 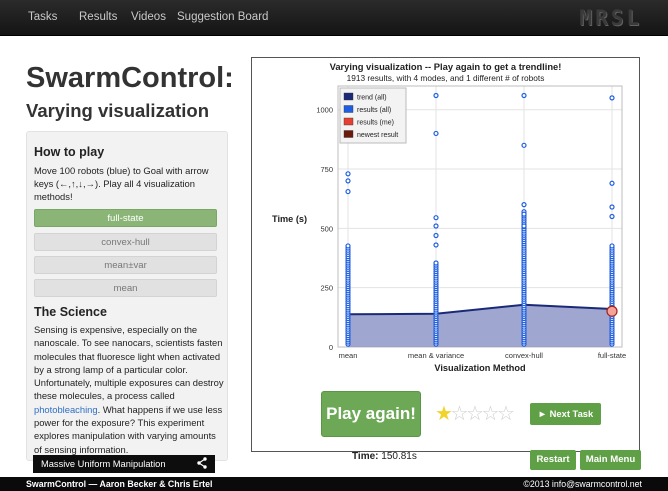 I want to click on x-axis-label: Visualization Method, so click(x=479, y=368).